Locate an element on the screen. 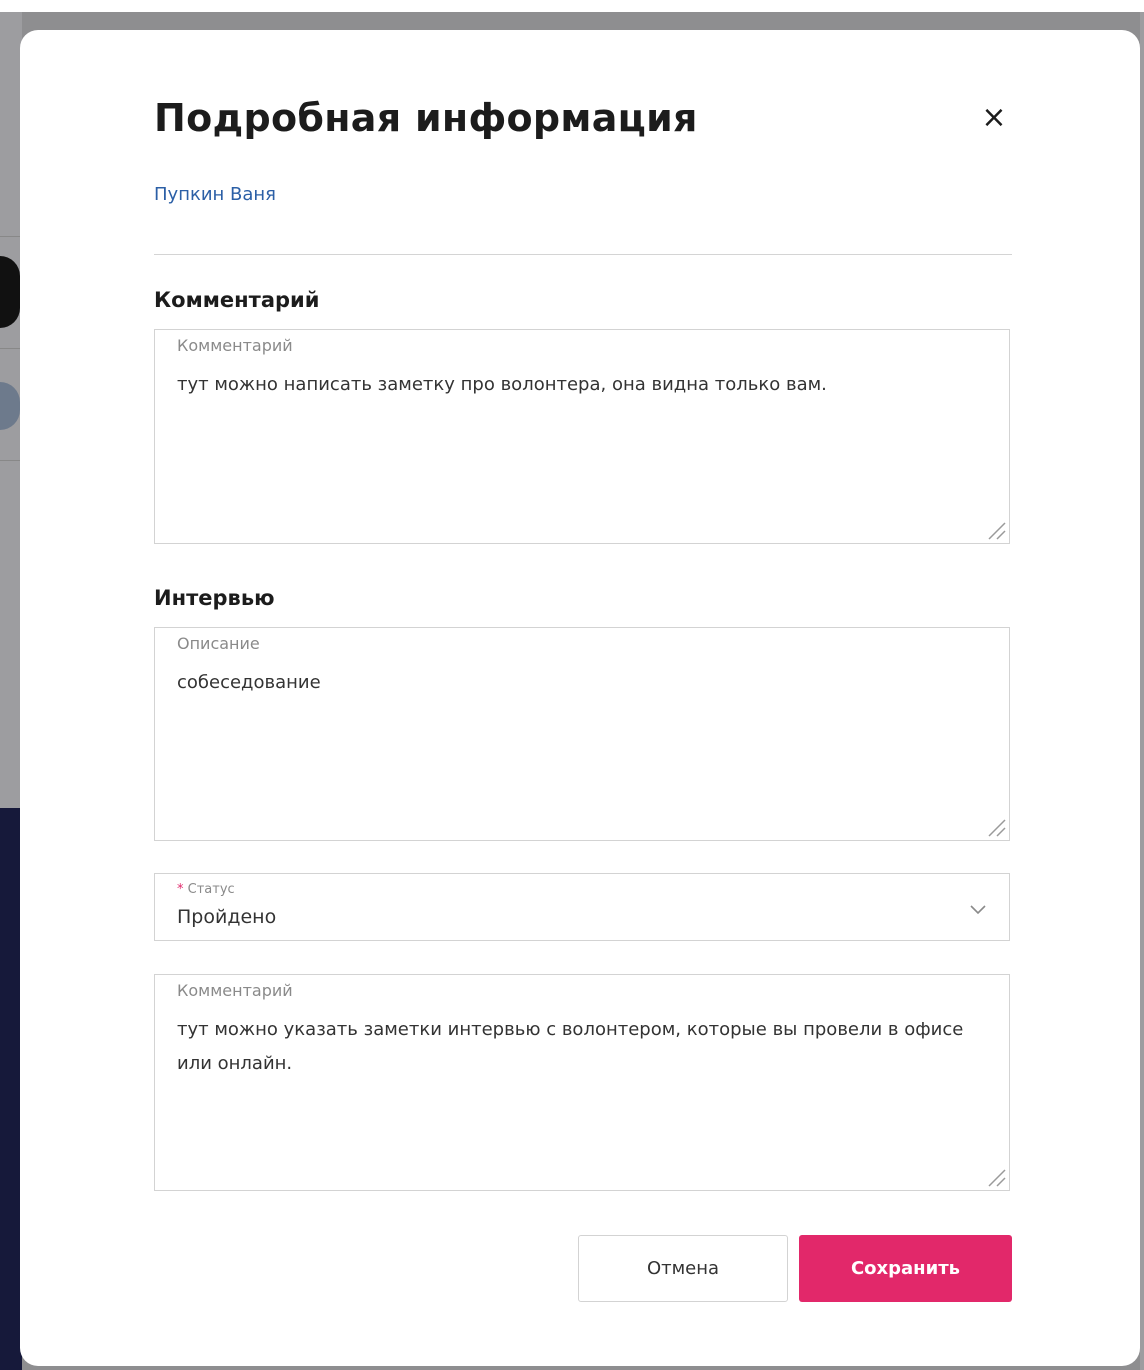  backdrop-top-strip is located at coordinates (572, 6).